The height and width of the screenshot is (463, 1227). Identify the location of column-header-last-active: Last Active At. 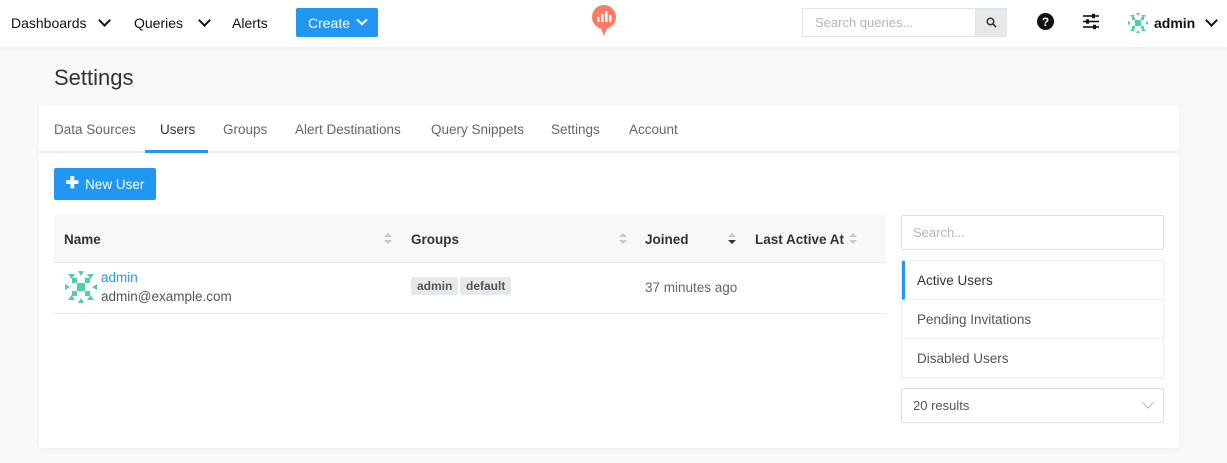
(799, 239).